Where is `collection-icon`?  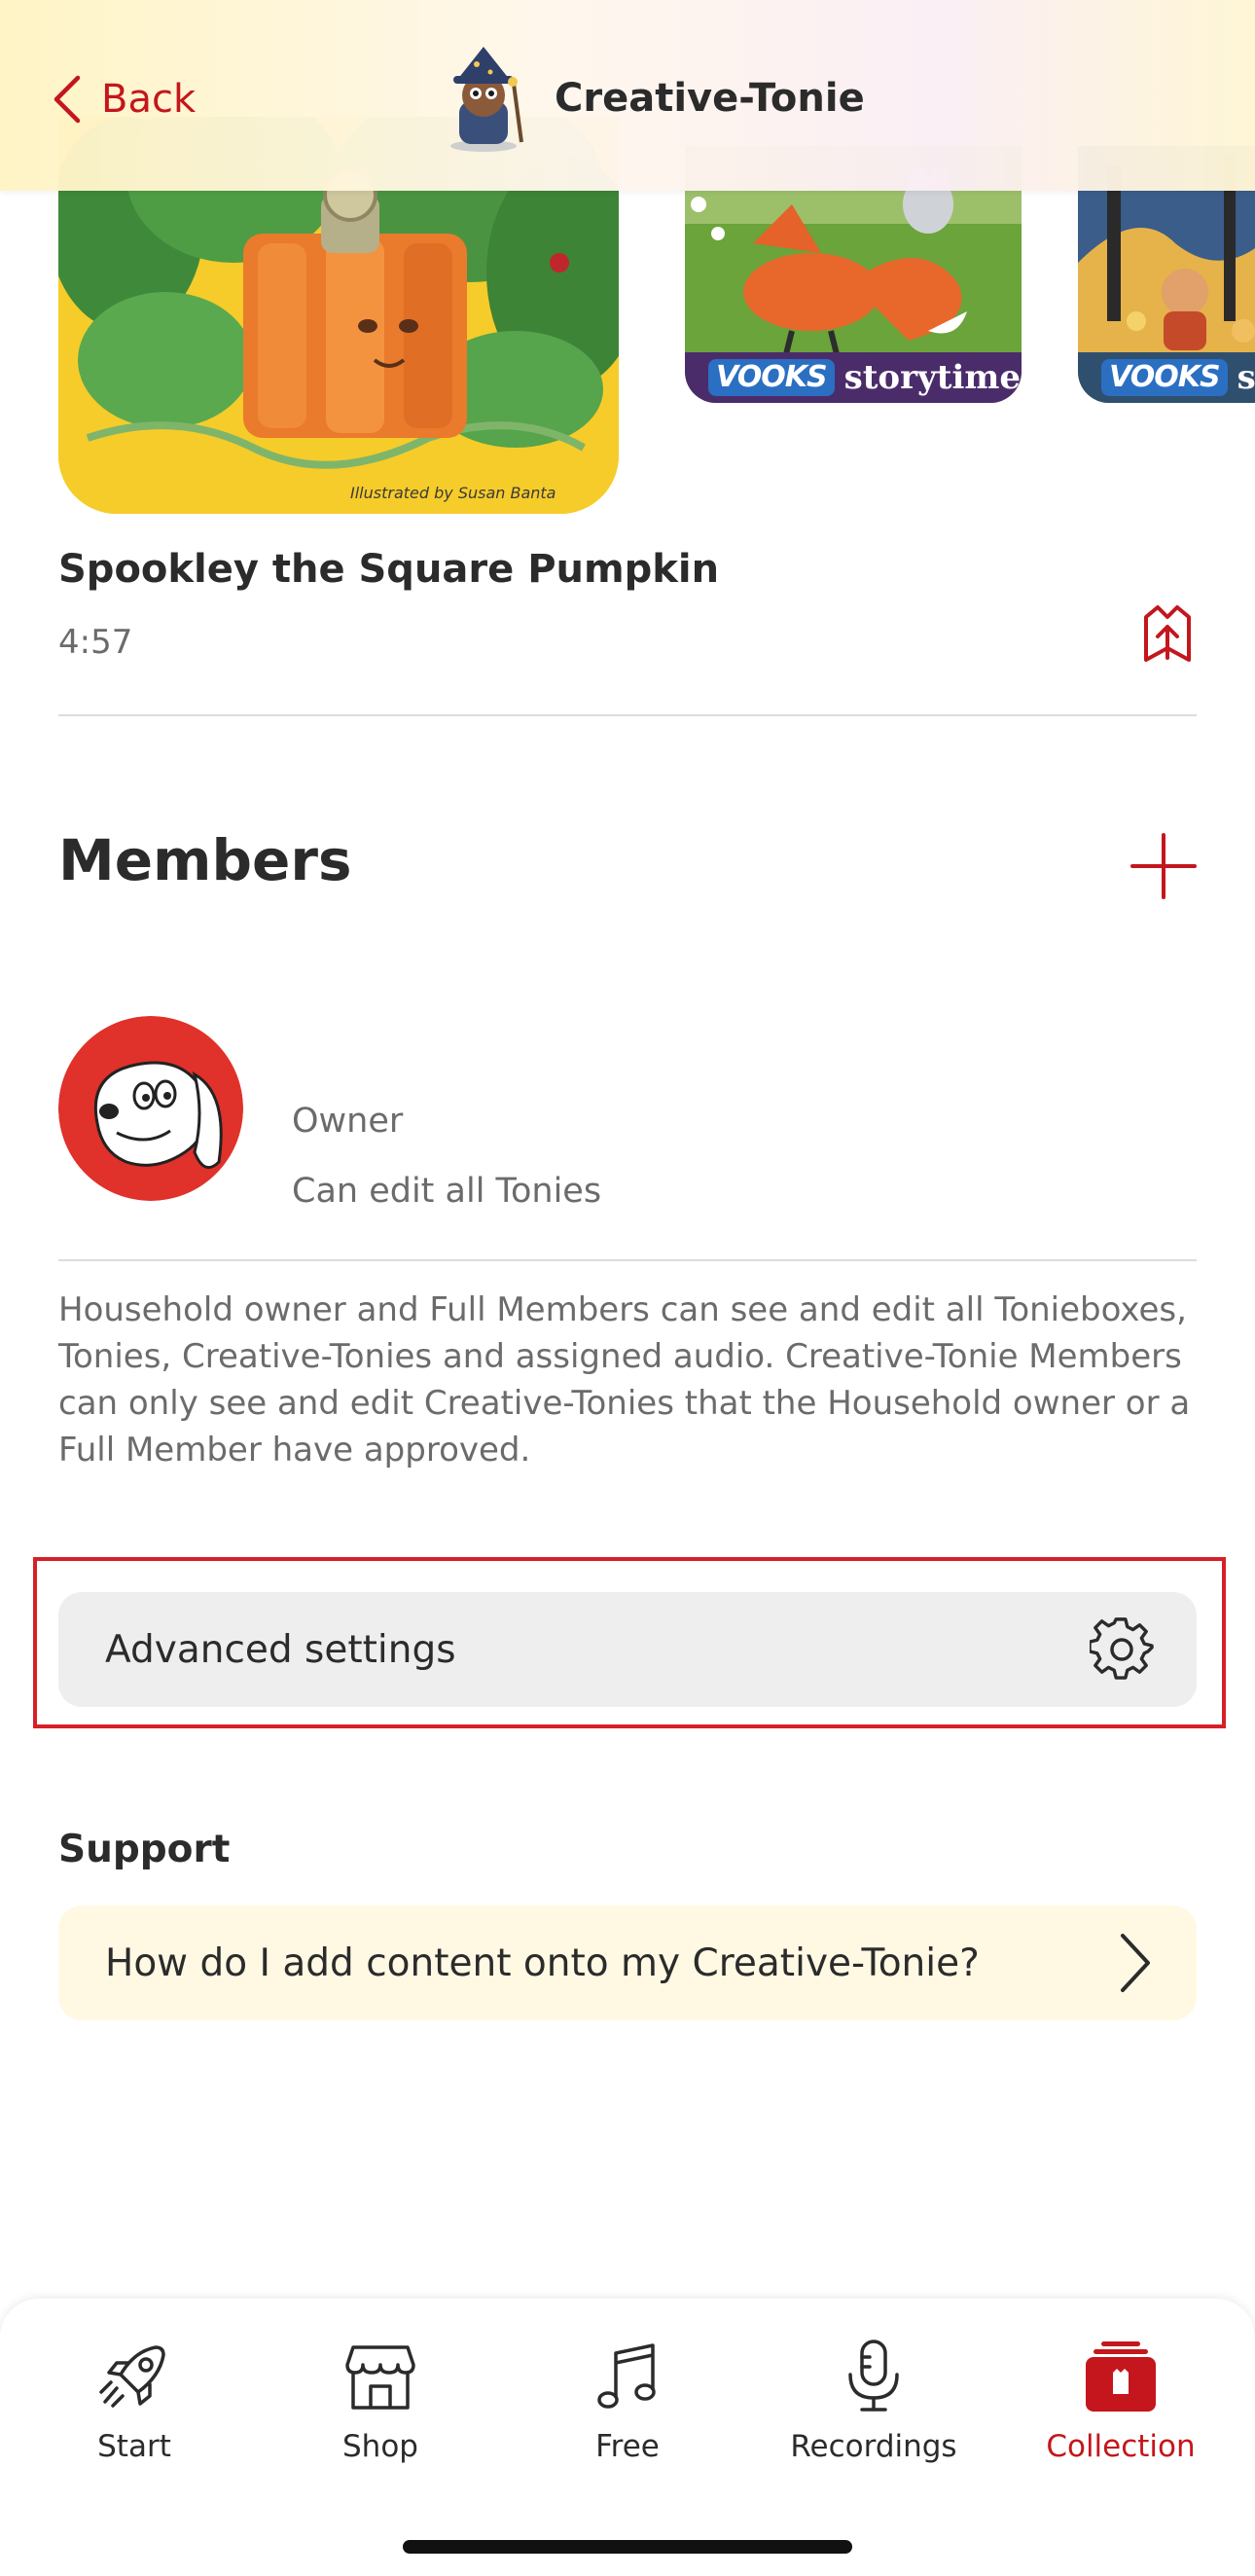
collection-icon is located at coordinates (1121, 2376).